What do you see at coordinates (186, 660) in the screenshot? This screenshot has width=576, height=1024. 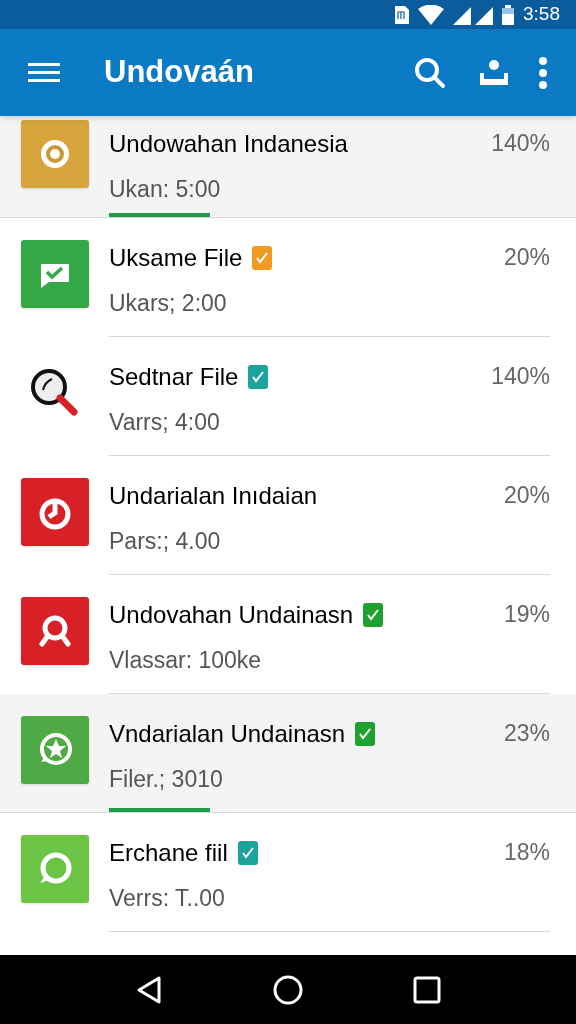 I see `file-subtitle: Vlassar: 100ke` at bounding box center [186, 660].